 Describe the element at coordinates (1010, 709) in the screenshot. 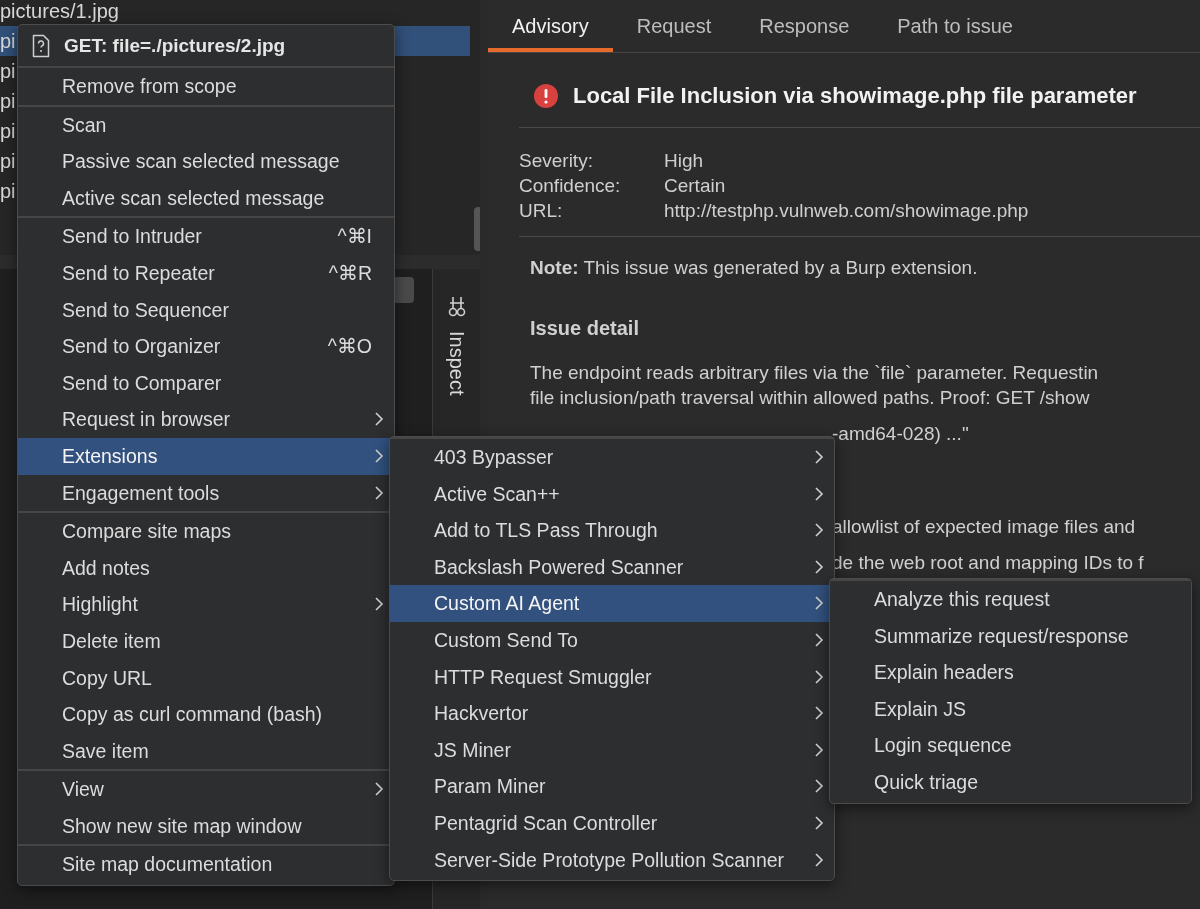

I see `menu-item: Explain JS` at that location.